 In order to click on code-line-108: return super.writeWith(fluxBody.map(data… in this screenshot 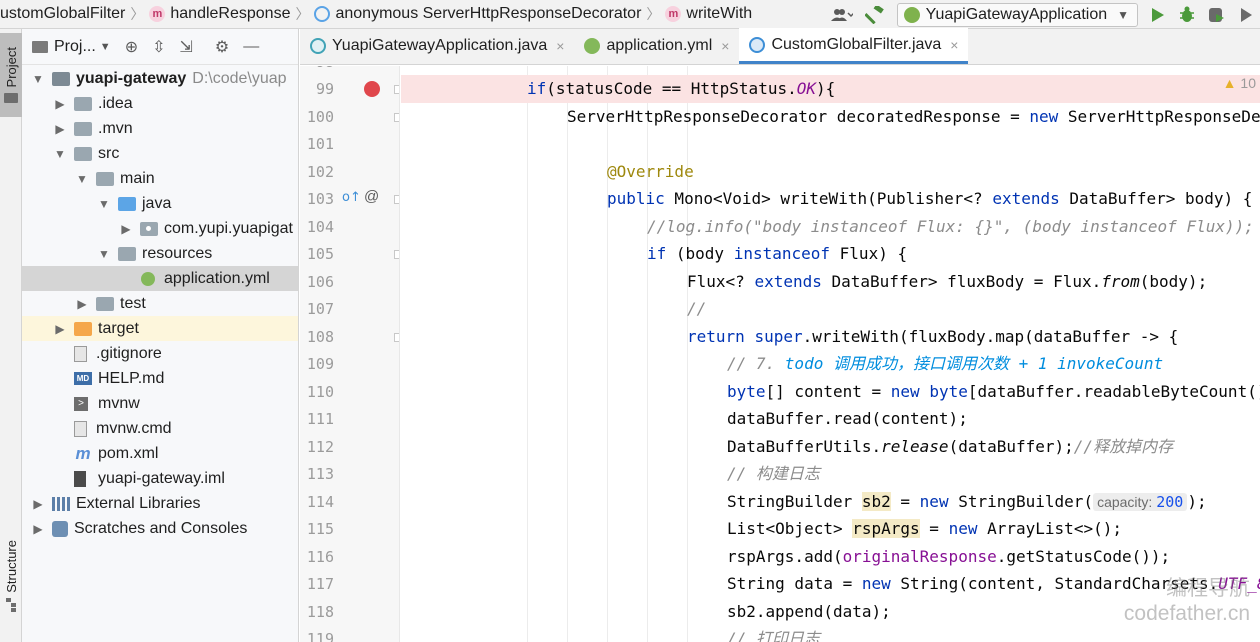, I will do `click(973, 337)`.